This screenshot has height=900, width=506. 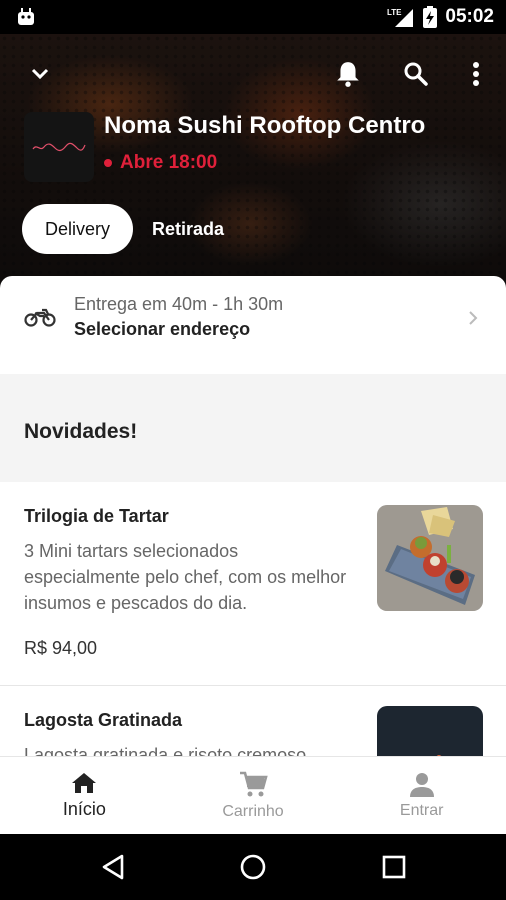 What do you see at coordinates (416, 74) in the screenshot?
I see `search-icon` at bounding box center [416, 74].